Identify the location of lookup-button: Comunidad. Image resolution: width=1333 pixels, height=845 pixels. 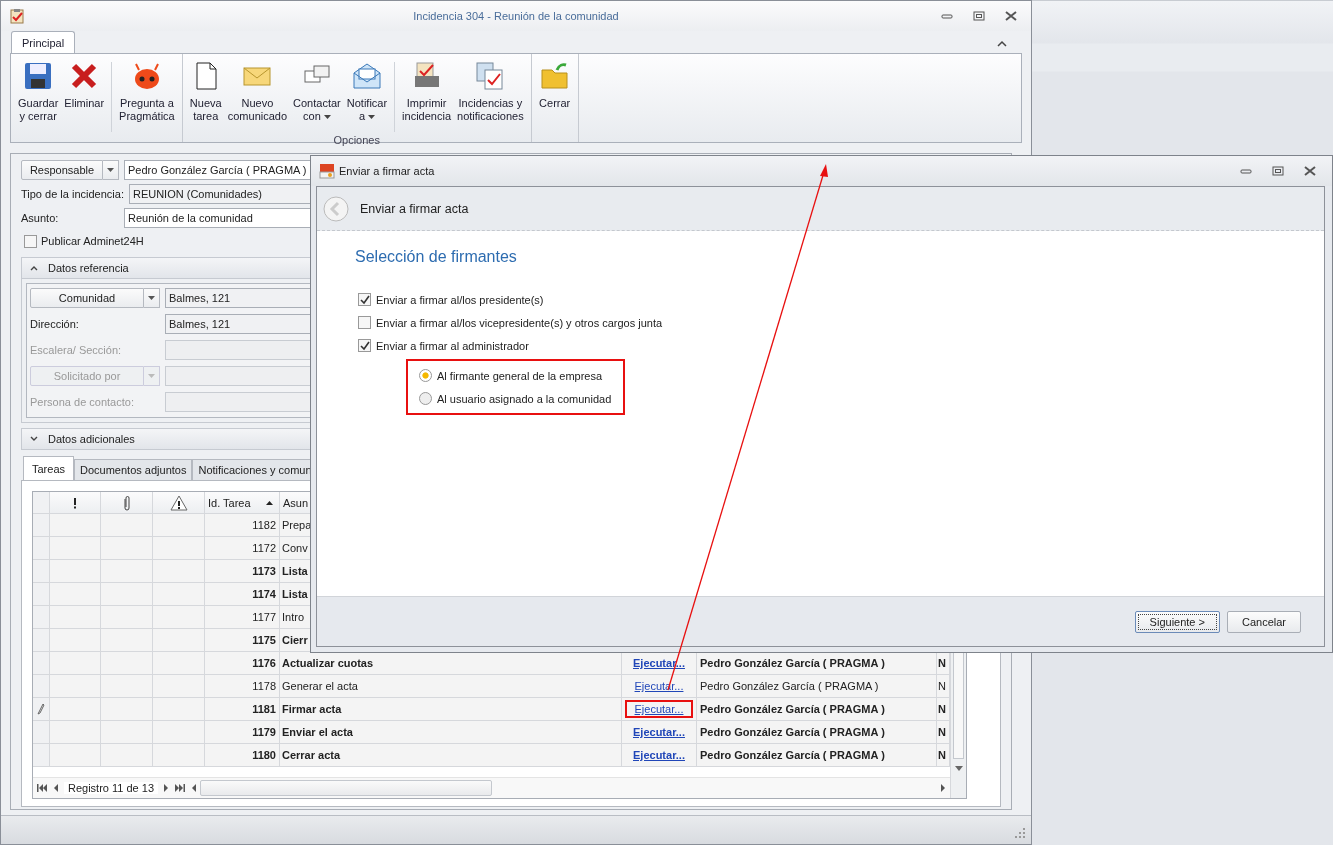
(87, 298).